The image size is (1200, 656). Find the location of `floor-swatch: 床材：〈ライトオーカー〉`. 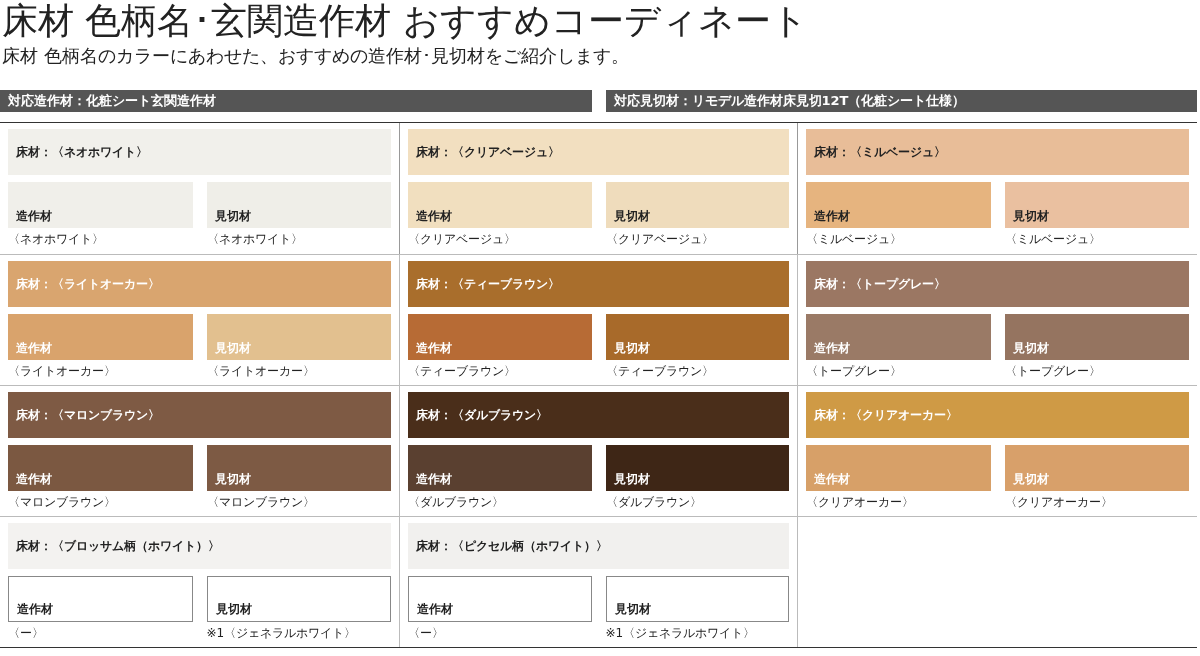

floor-swatch: 床材：〈ライトオーカー〉 is located at coordinates (199, 284).